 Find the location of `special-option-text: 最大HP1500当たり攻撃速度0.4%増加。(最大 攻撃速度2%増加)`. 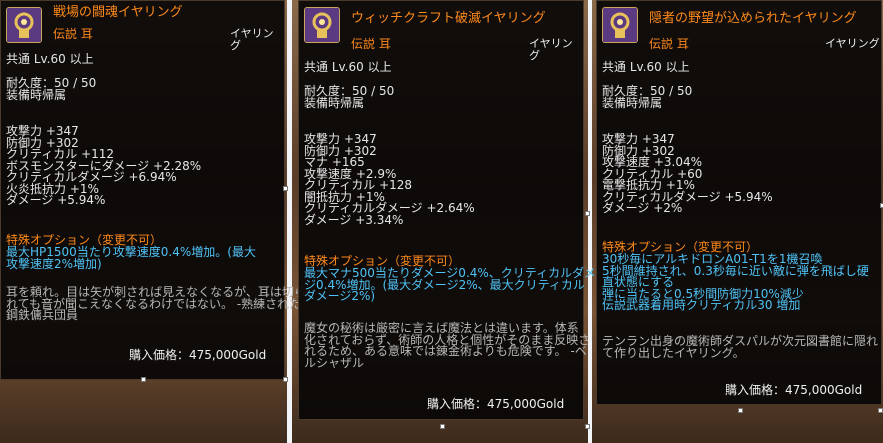

special-option-text: 最大HP1500当たり攻撃速度0.4%増加。(最大 攻撃速度2%増加) is located at coordinates (131, 258).